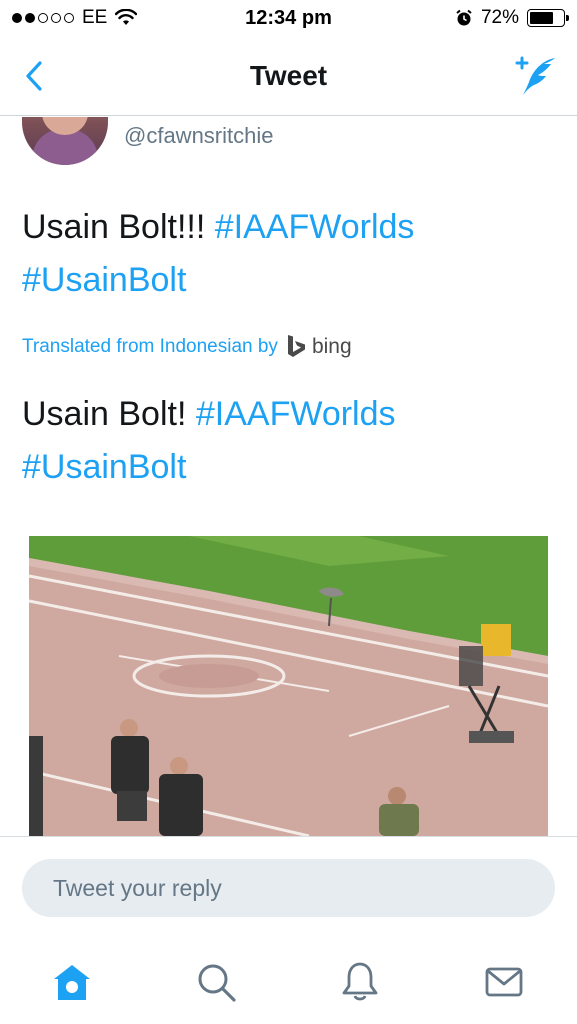  I want to click on search-icon, so click(216, 982).